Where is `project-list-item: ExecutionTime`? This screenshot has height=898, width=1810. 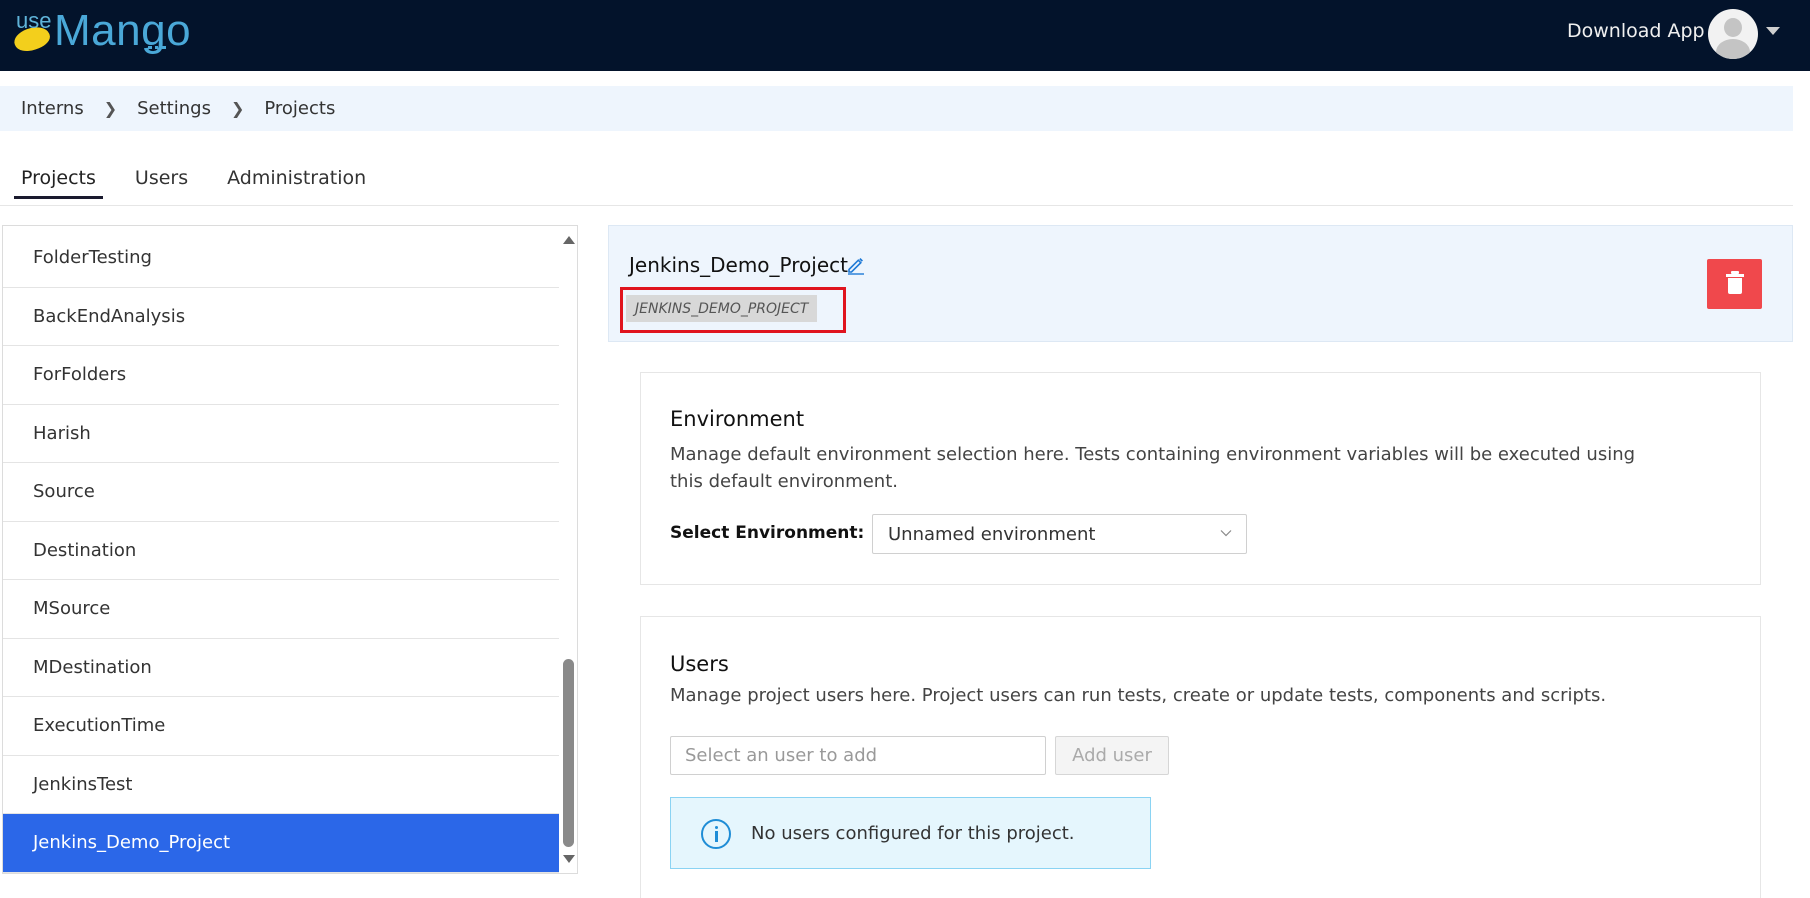 project-list-item: ExecutionTime is located at coordinates (281, 726).